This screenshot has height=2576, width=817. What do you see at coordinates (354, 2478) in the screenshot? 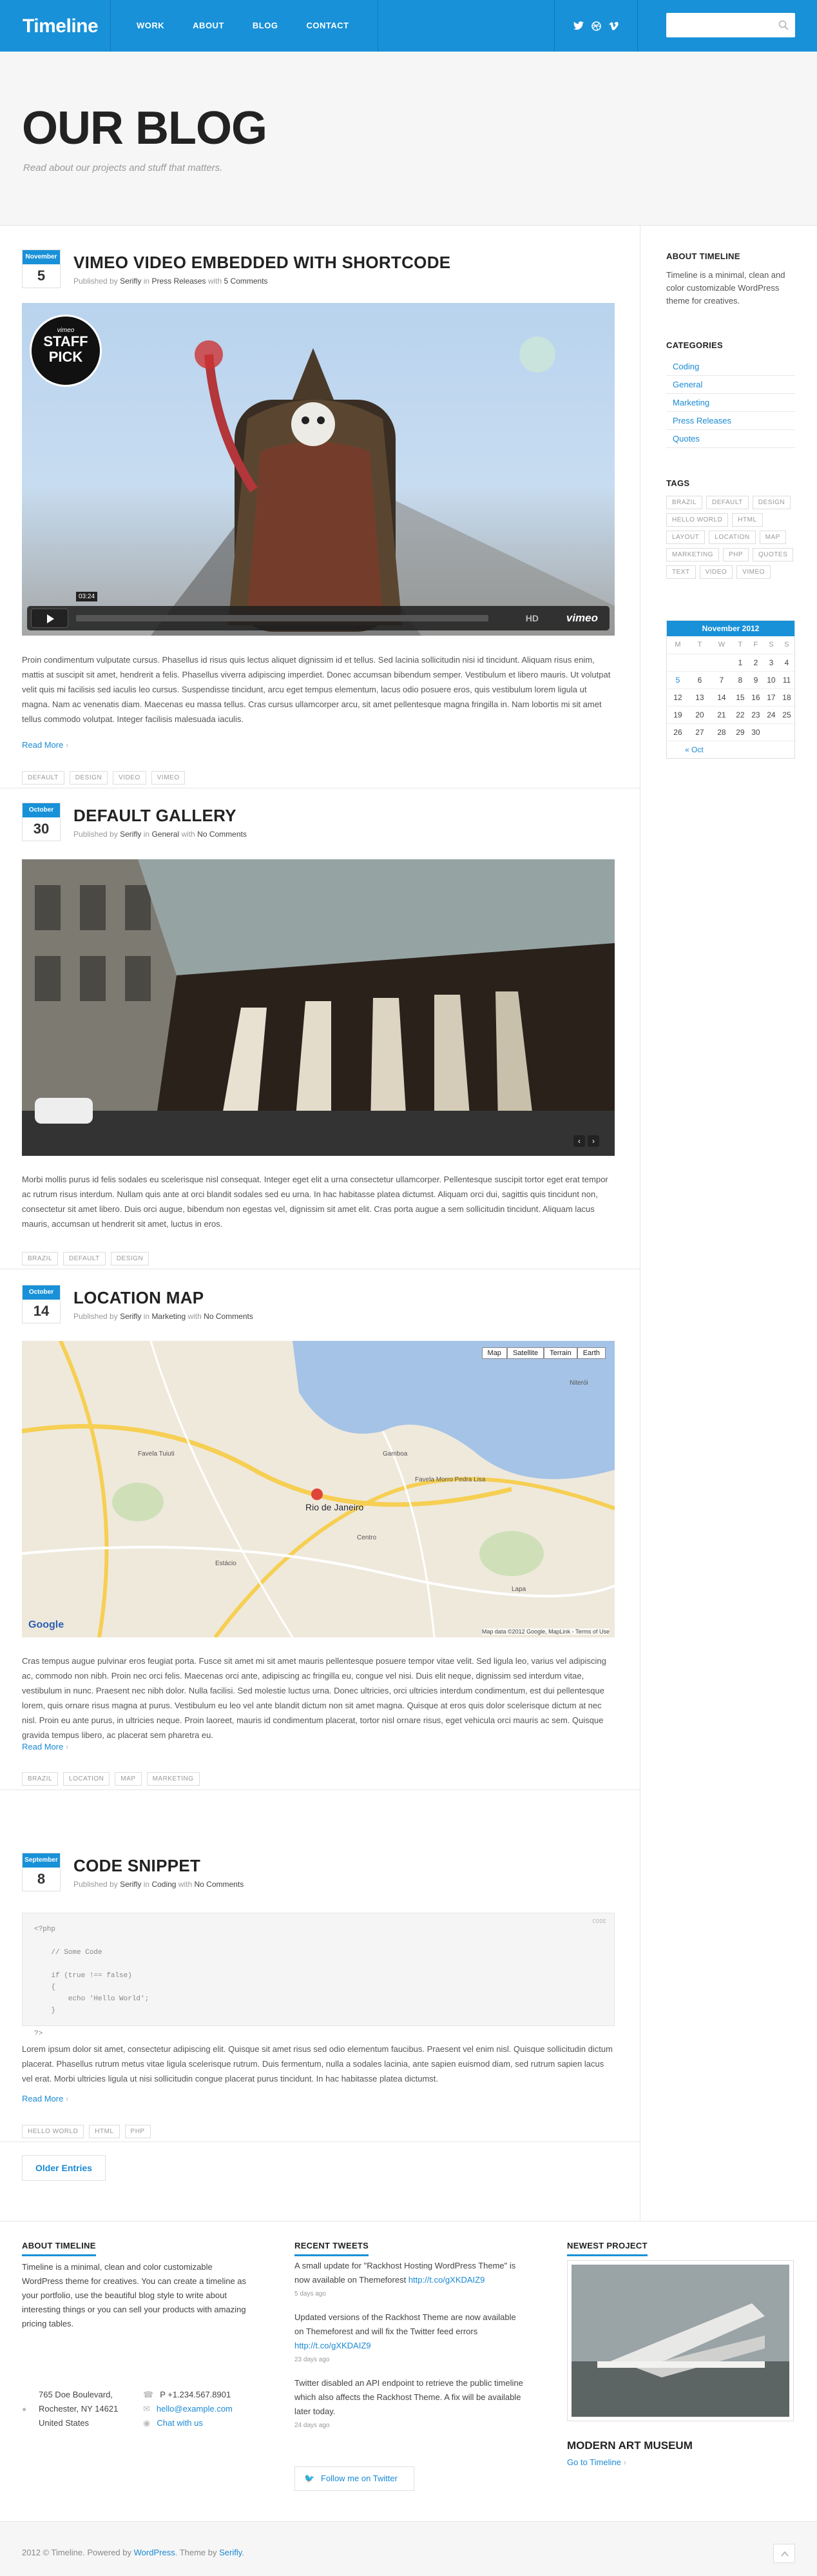
I see `follow-twitter-button: 🐦 Follow me on Twitter` at bounding box center [354, 2478].